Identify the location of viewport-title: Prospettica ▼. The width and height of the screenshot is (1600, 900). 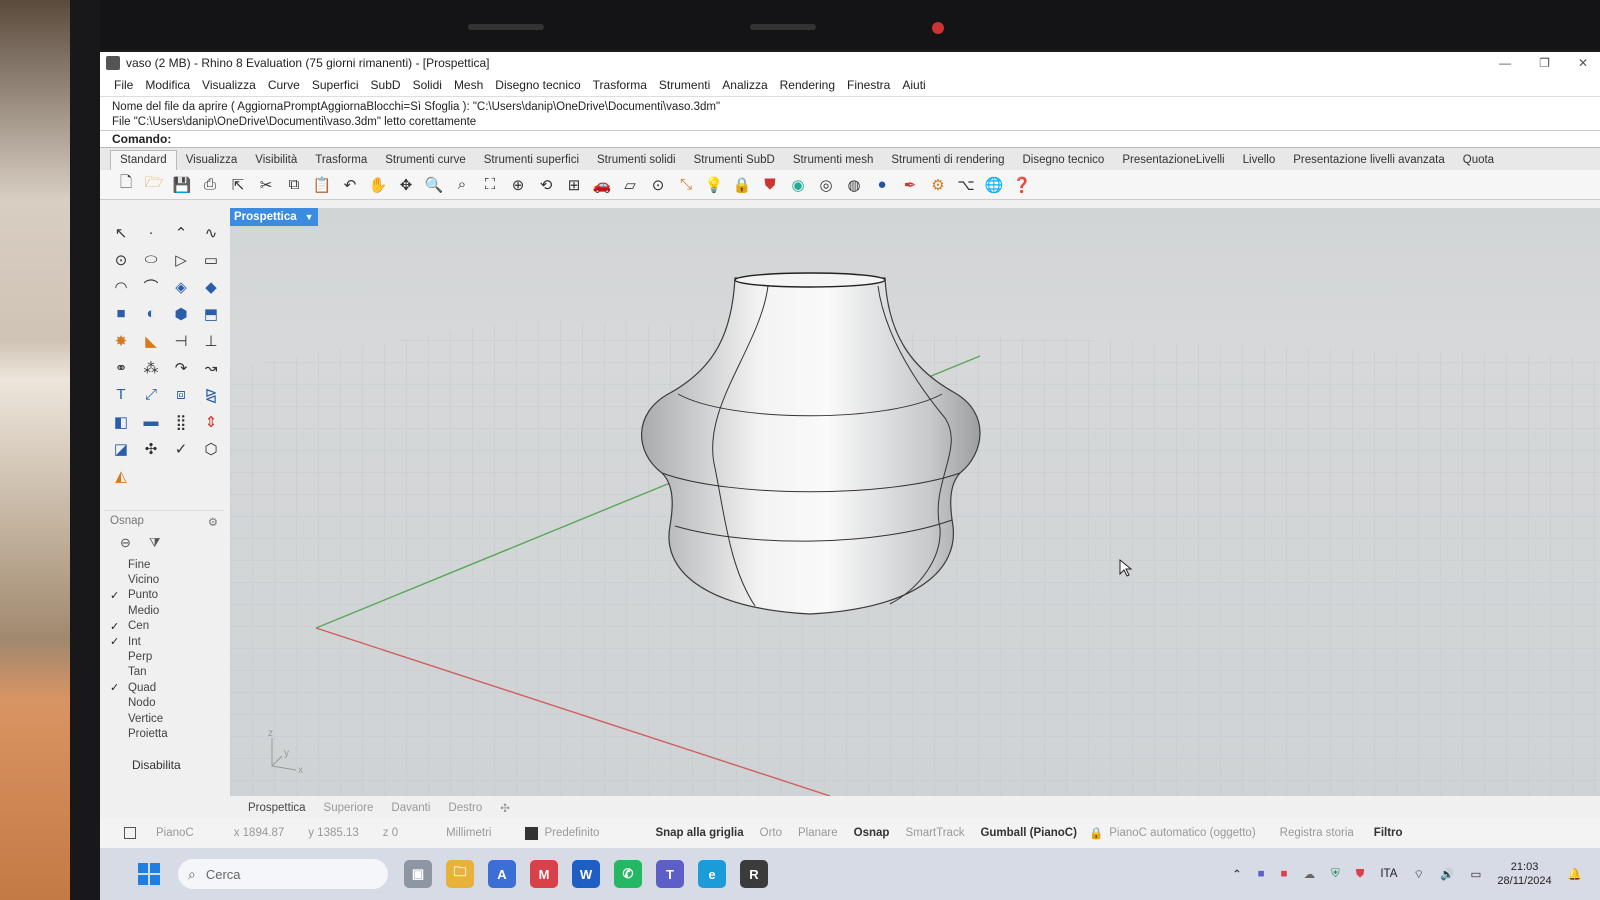
(274, 217).